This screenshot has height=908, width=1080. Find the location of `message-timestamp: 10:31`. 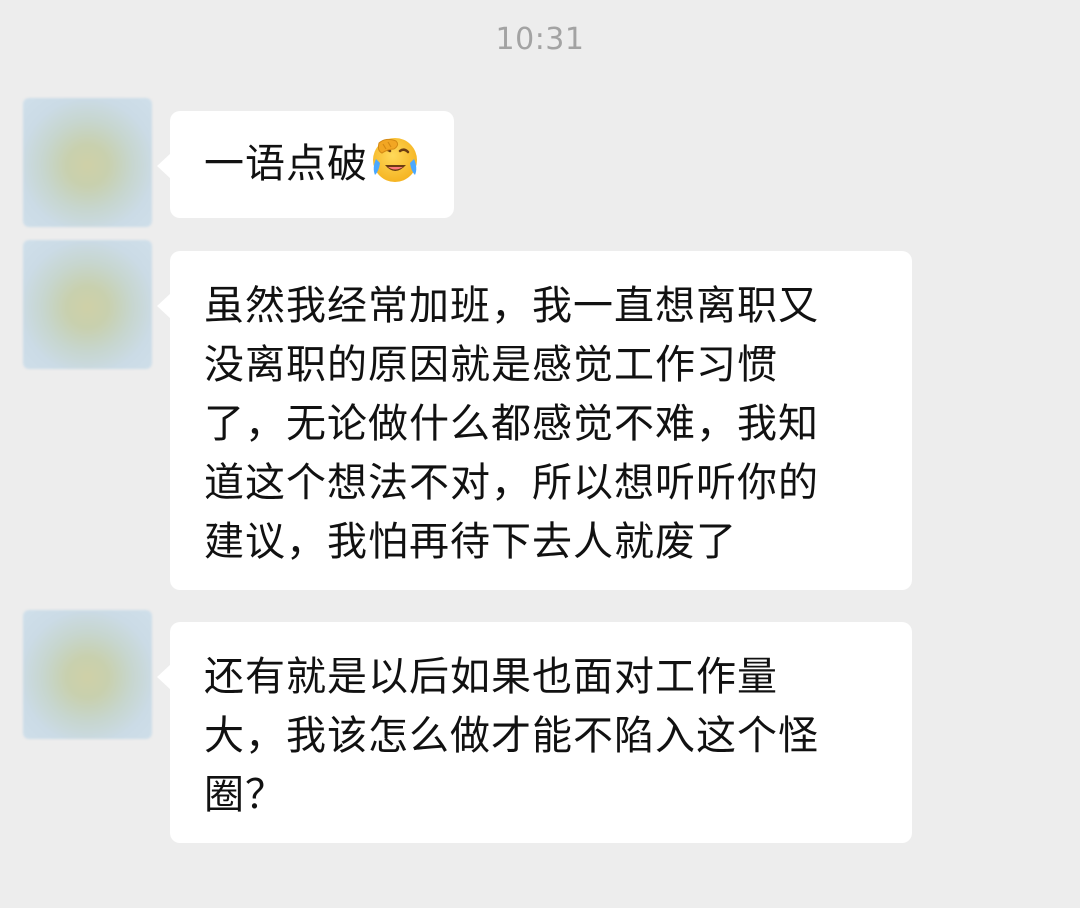

message-timestamp: 10:31 is located at coordinates (540, 39).